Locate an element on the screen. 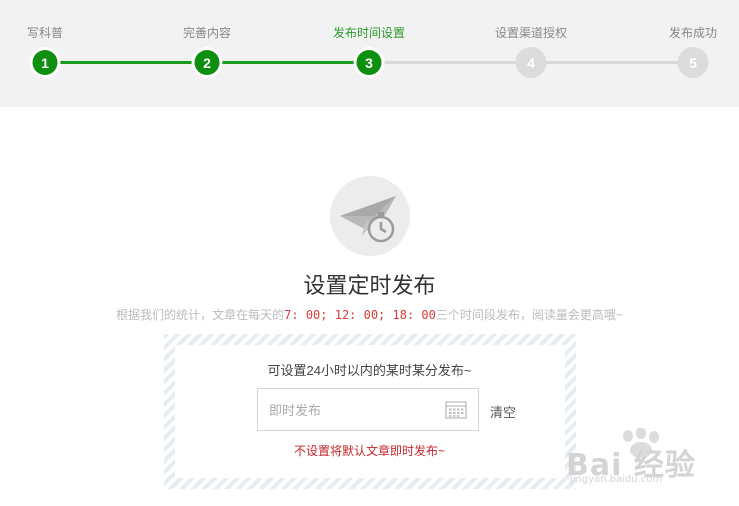 The image size is (739, 506). watermark-url: jingyan.baidu.com is located at coordinates (616, 479).